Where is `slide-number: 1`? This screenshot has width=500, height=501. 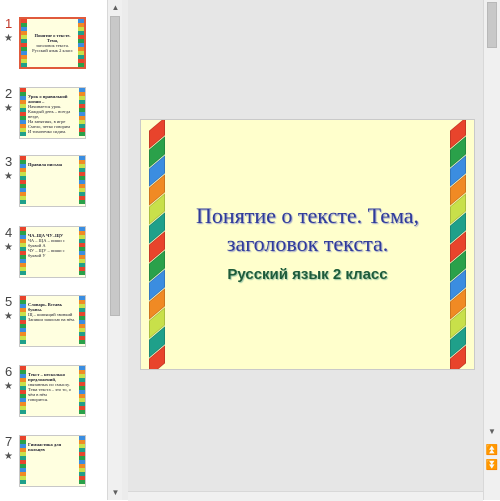
slide-number: 1 is located at coordinates (9, 23).